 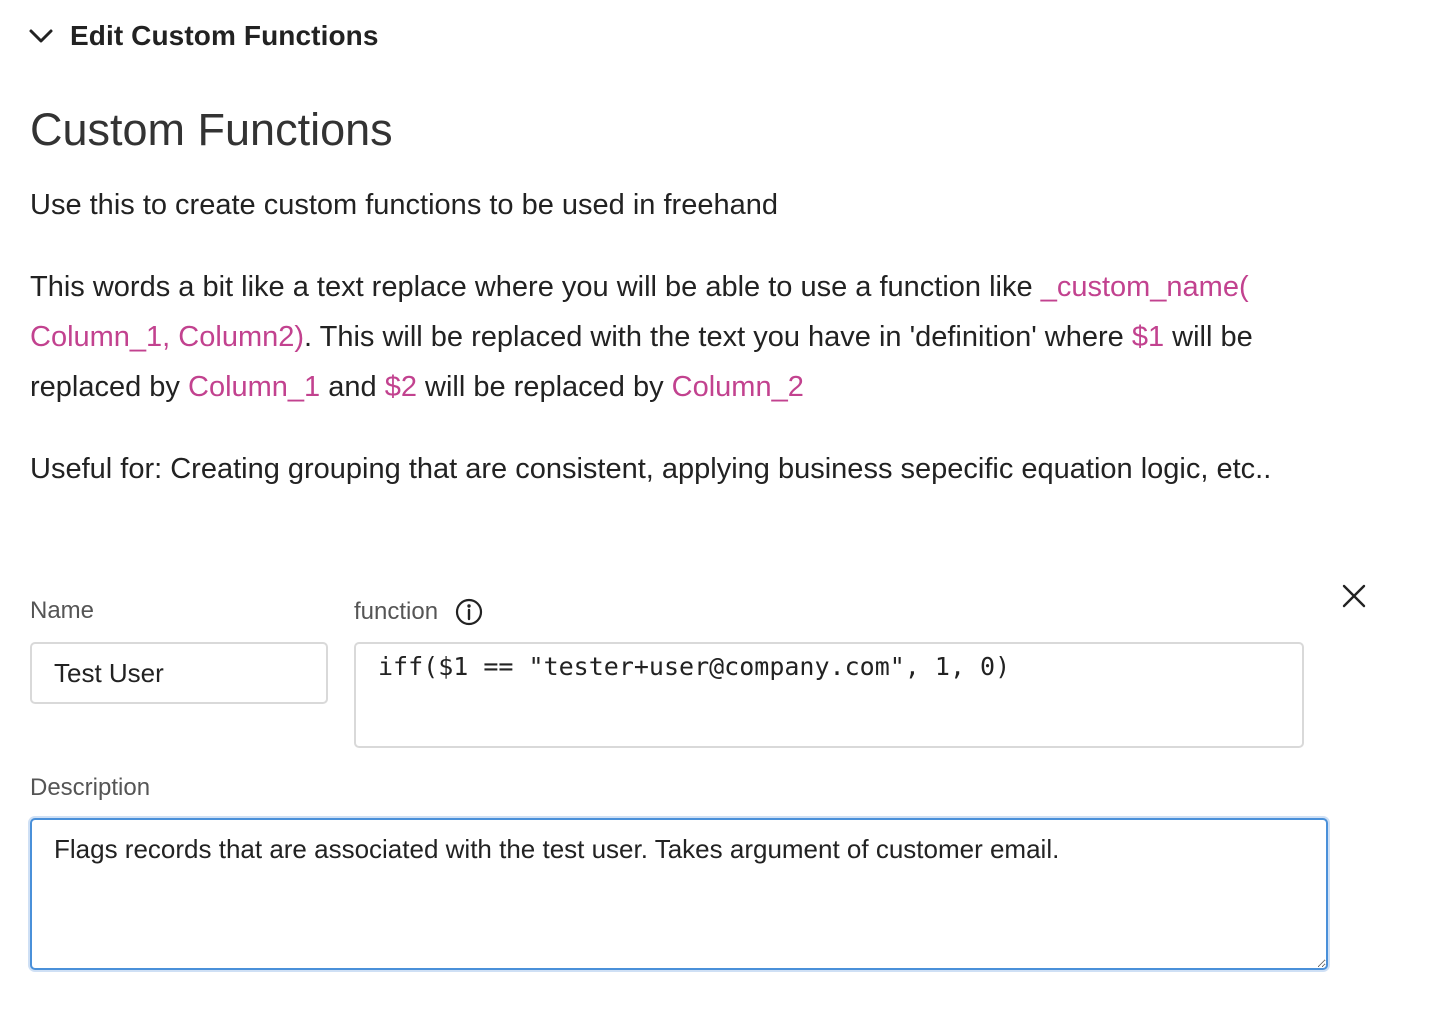 What do you see at coordinates (469, 612) in the screenshot?
I see `info-icon` at bounding box center [469, 612].